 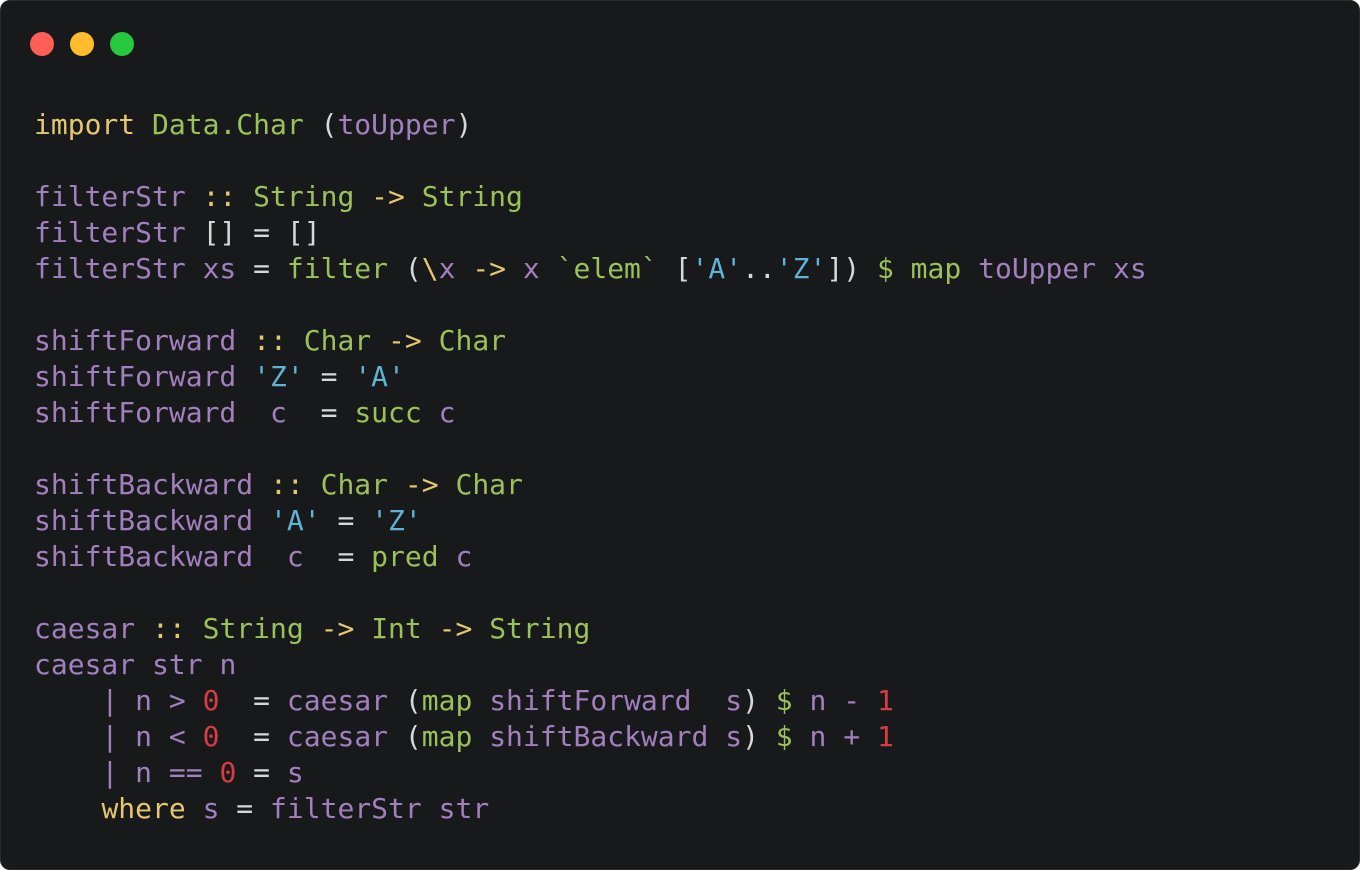 I want to click on code-token: [] = [], so click(x=253, y=232).